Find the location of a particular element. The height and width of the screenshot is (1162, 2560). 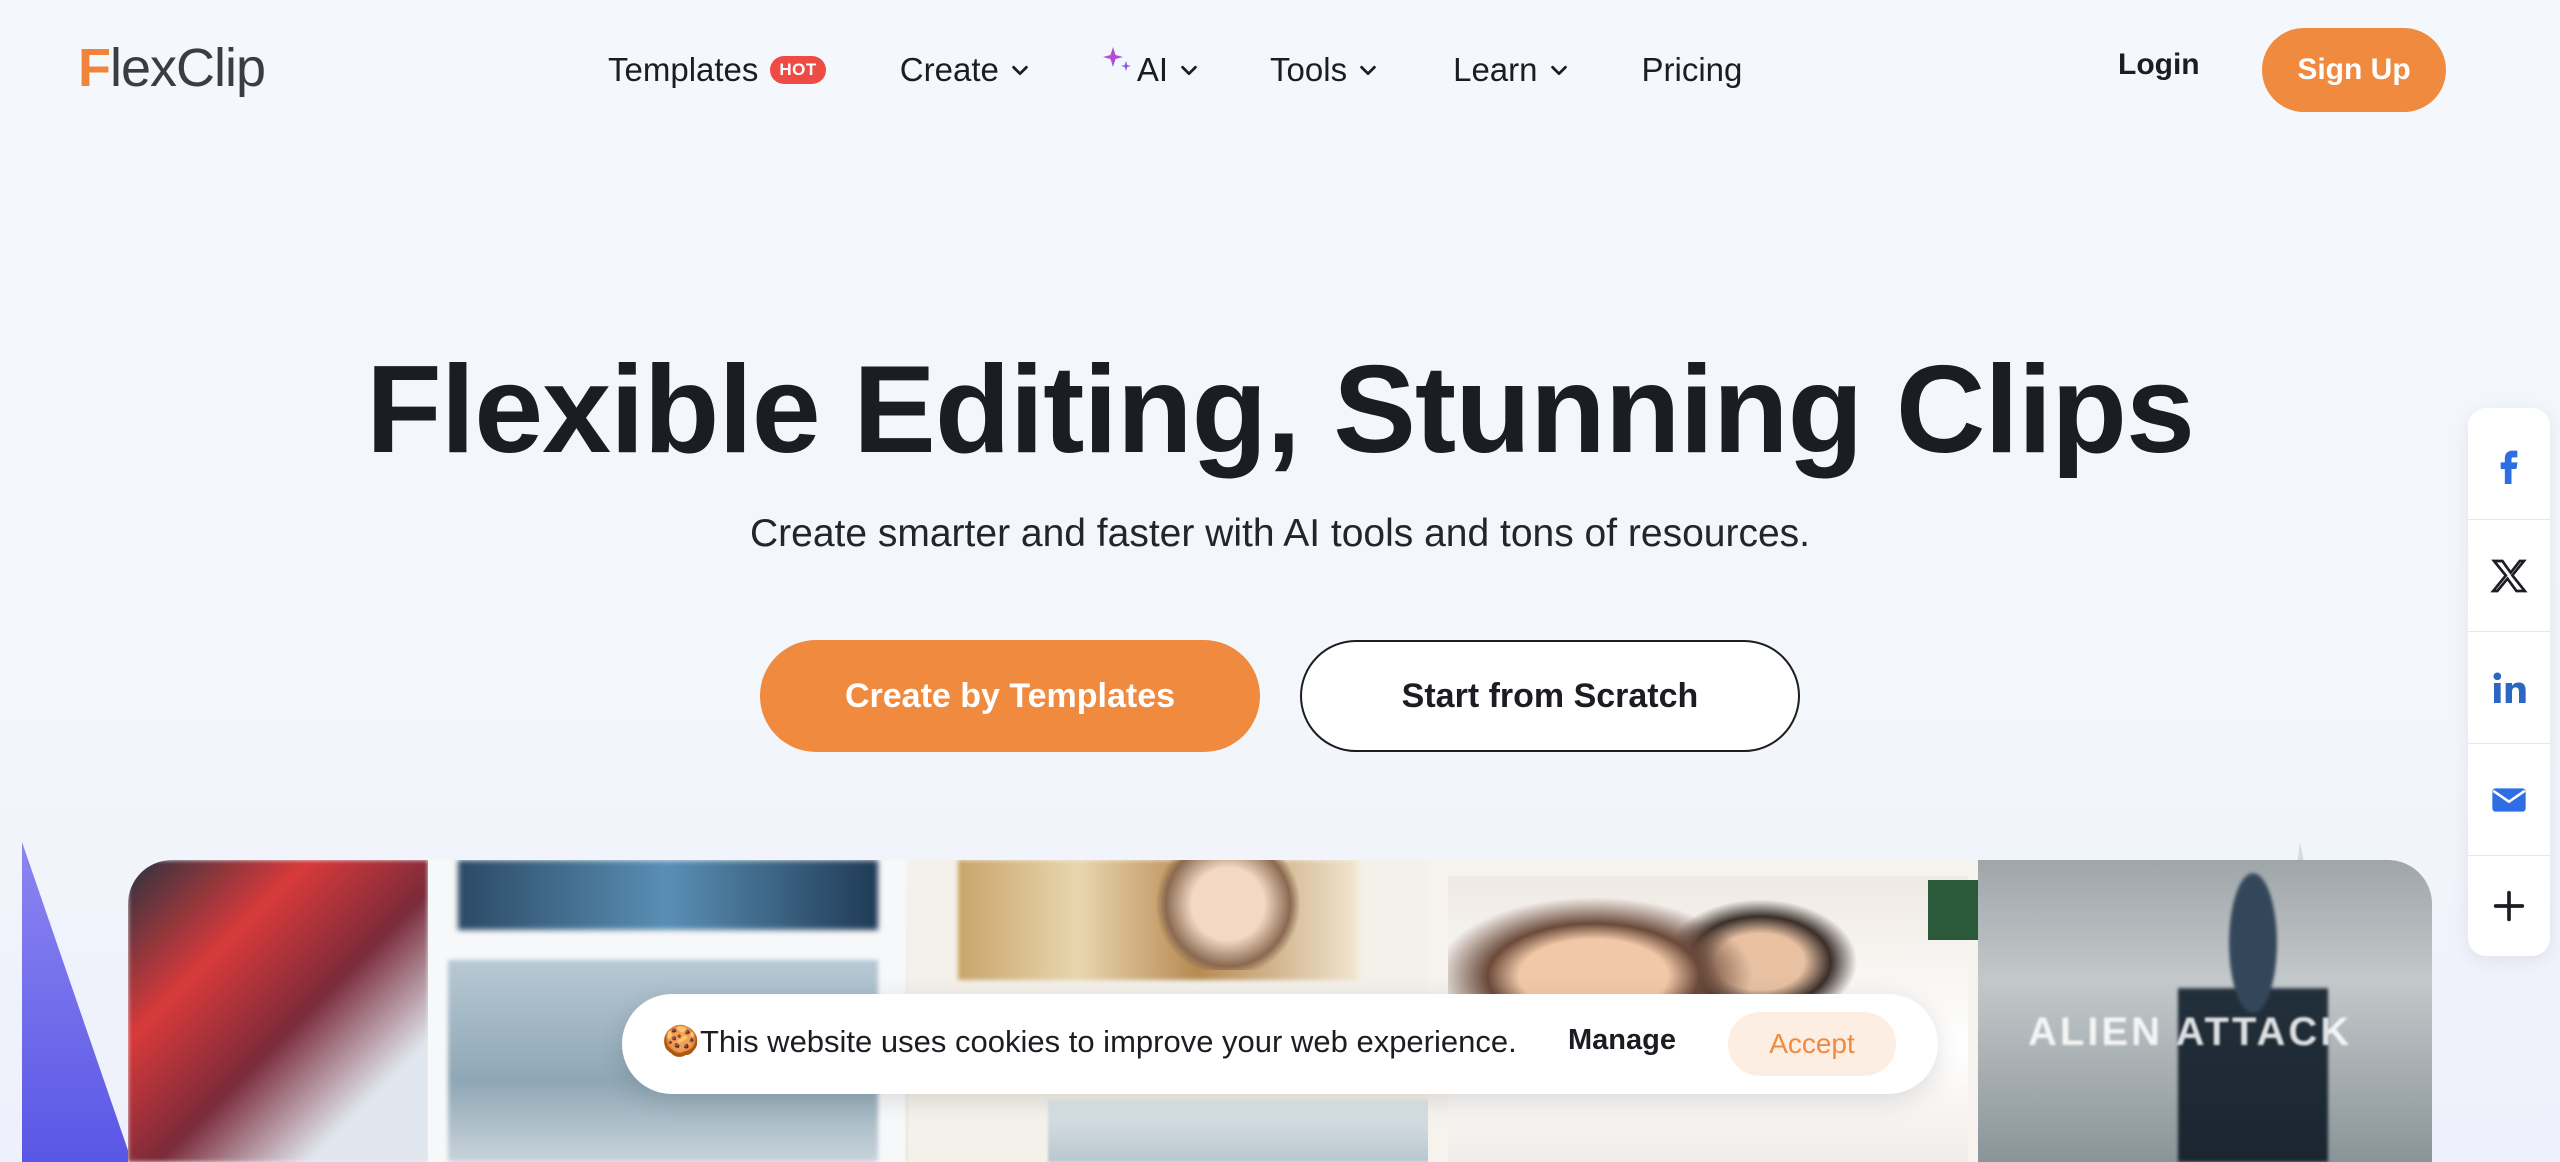

social-share-bar is located at coordinates (2509, 682).